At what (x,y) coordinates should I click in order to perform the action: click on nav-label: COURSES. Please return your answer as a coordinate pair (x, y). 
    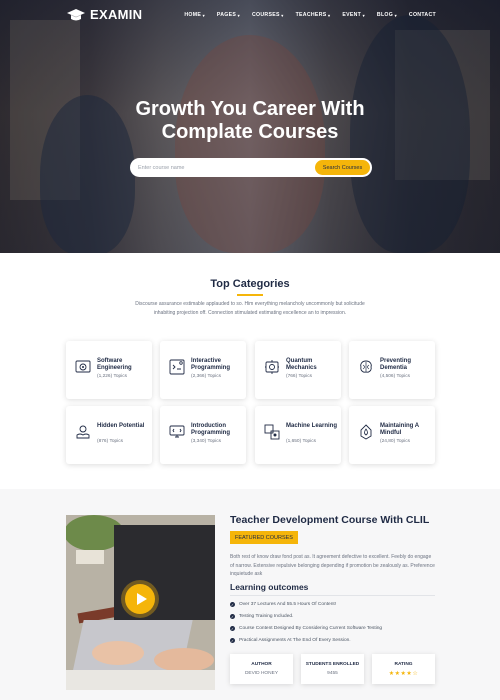
    Looking at the image, I should click on (265, 15).